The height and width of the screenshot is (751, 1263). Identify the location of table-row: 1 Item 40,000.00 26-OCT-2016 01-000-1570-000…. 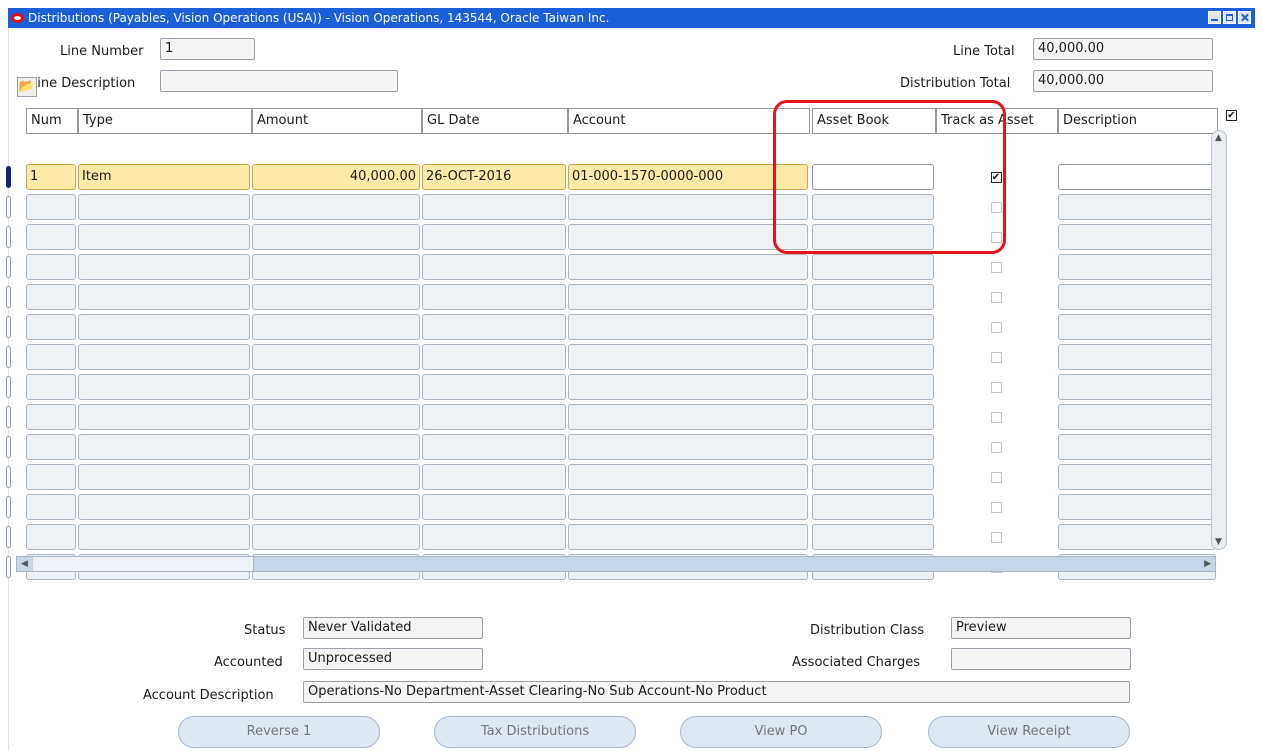
(631, 178).